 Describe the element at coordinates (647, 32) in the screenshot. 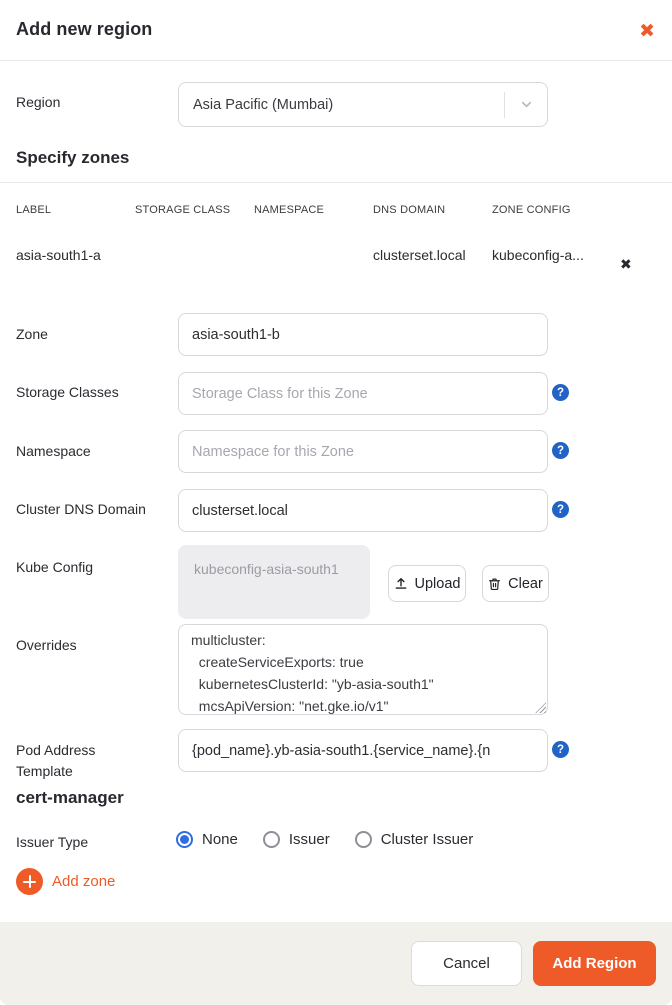

I see `close-icon: ✖` at that location.